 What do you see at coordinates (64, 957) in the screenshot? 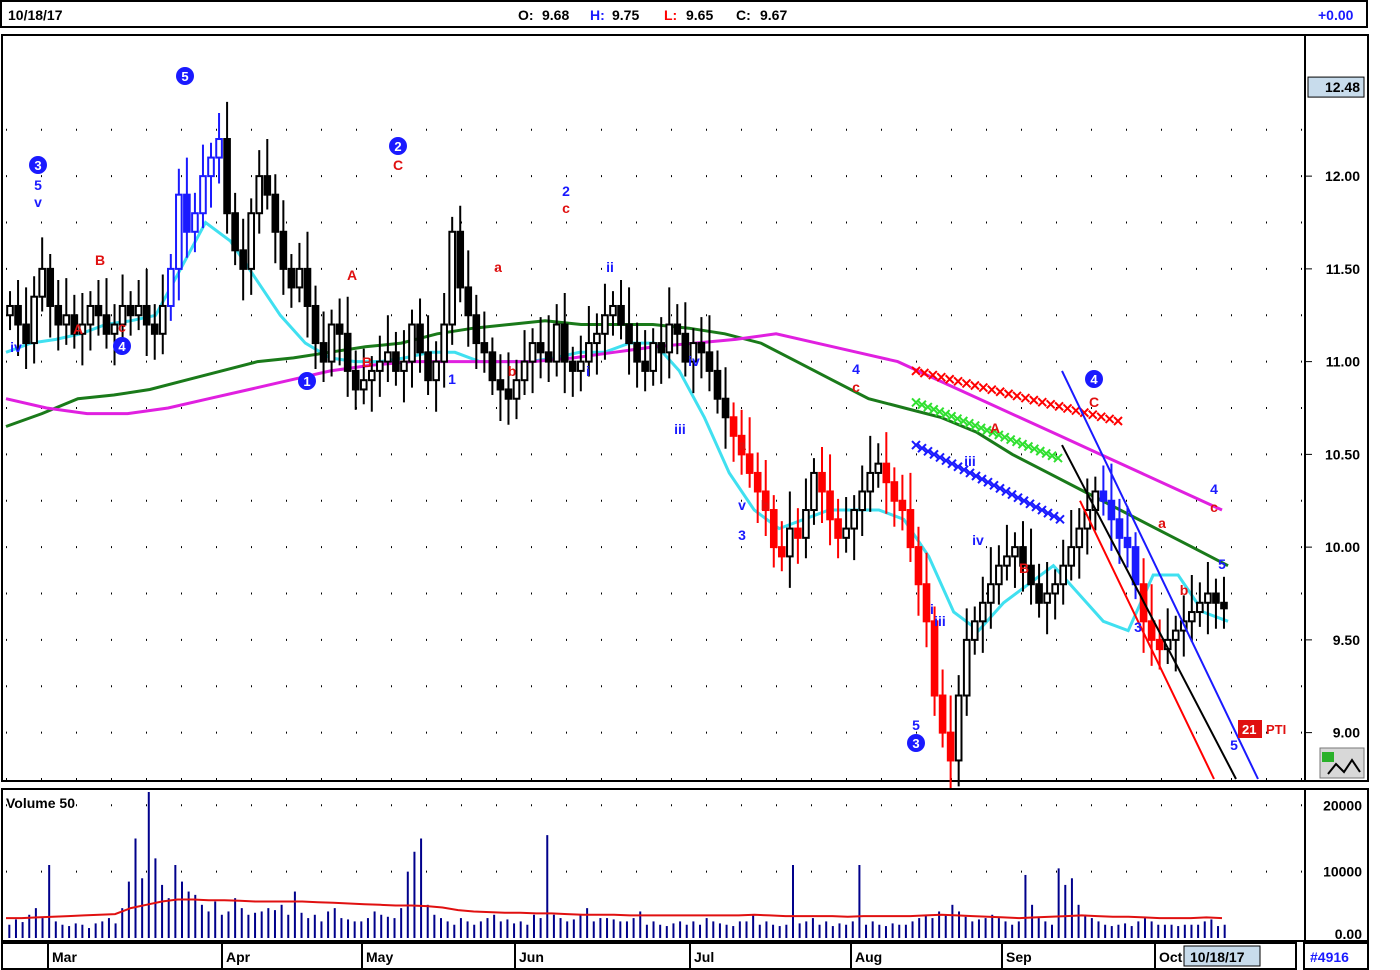
I see `date-tick-label: Mar` at bounding box center [64, 957].